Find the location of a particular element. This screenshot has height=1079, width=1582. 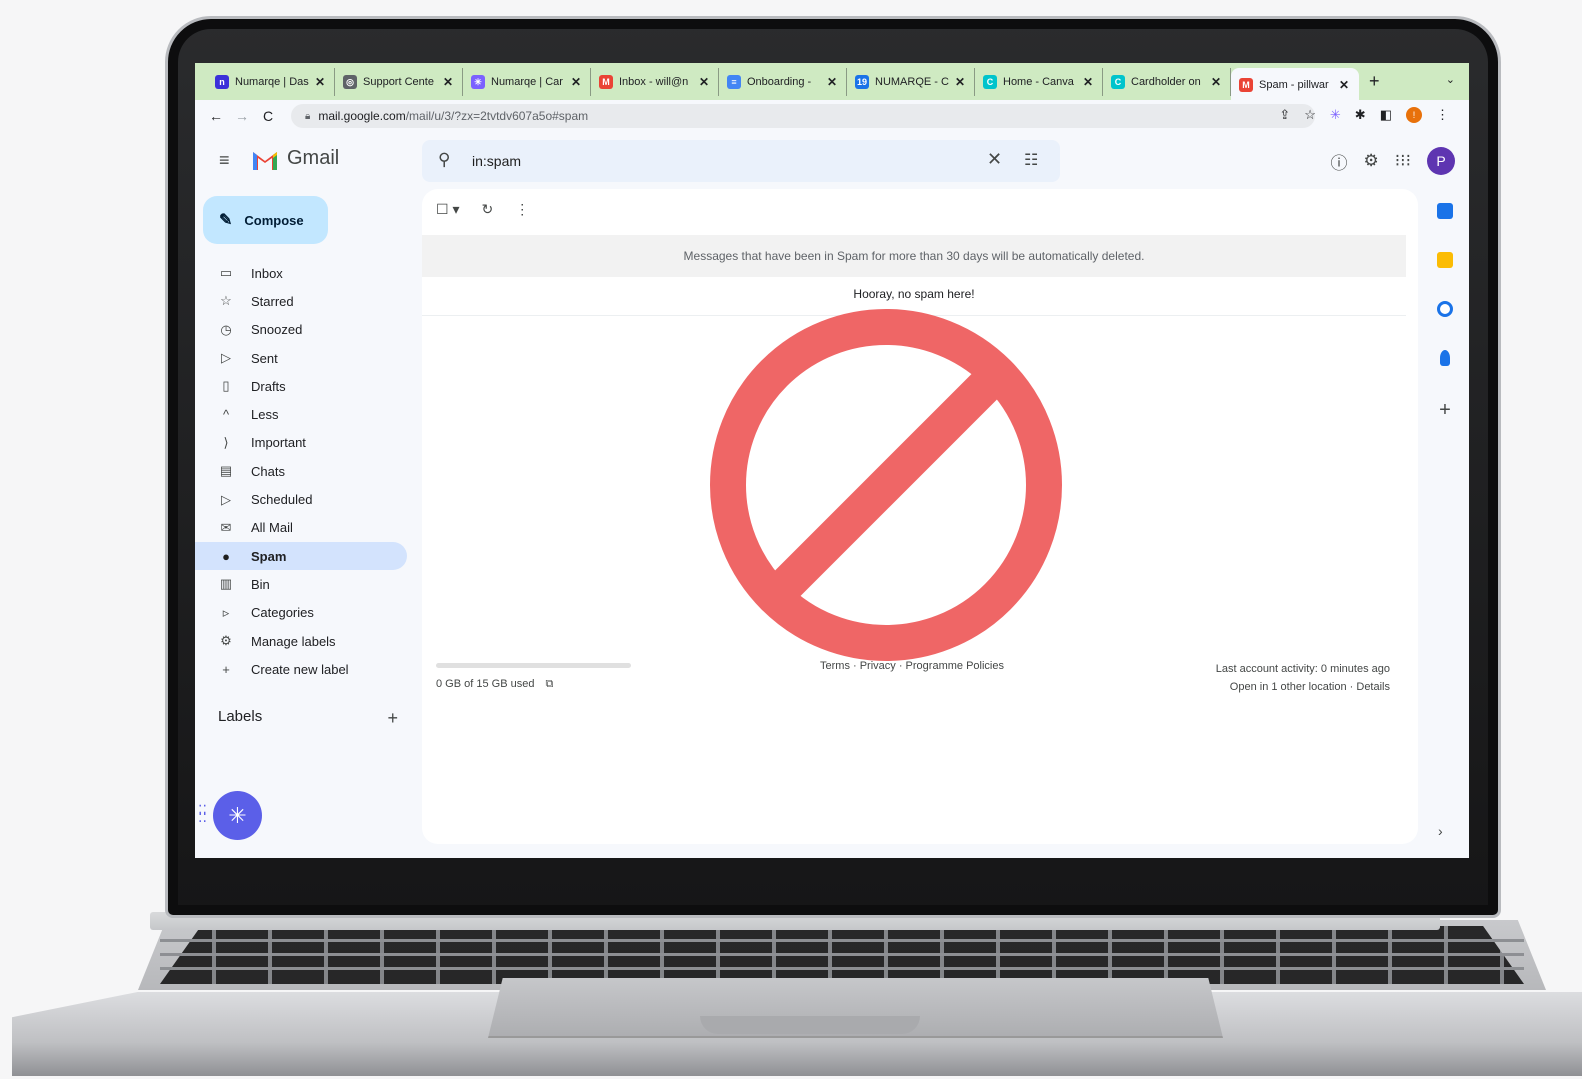

other-location-link: Open in 1 other location · Details is located at coordinates (1303, 687).